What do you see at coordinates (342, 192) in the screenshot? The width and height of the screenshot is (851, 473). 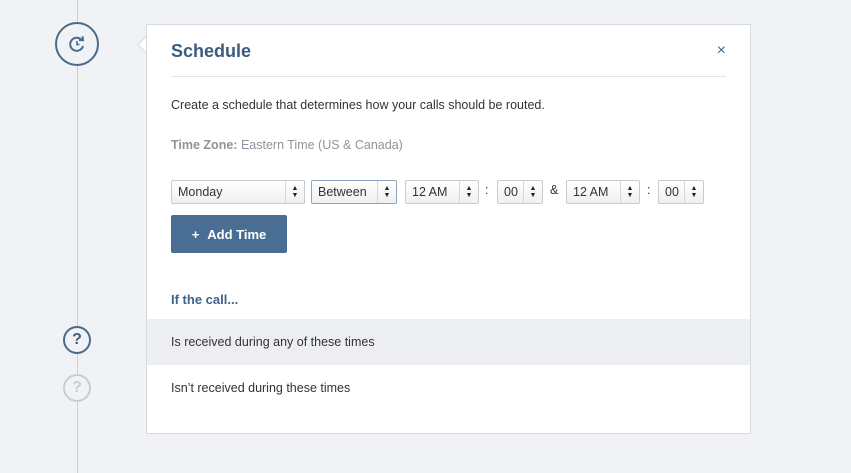 I see `condition-select-value: Between` at bounding box center [342, 192].